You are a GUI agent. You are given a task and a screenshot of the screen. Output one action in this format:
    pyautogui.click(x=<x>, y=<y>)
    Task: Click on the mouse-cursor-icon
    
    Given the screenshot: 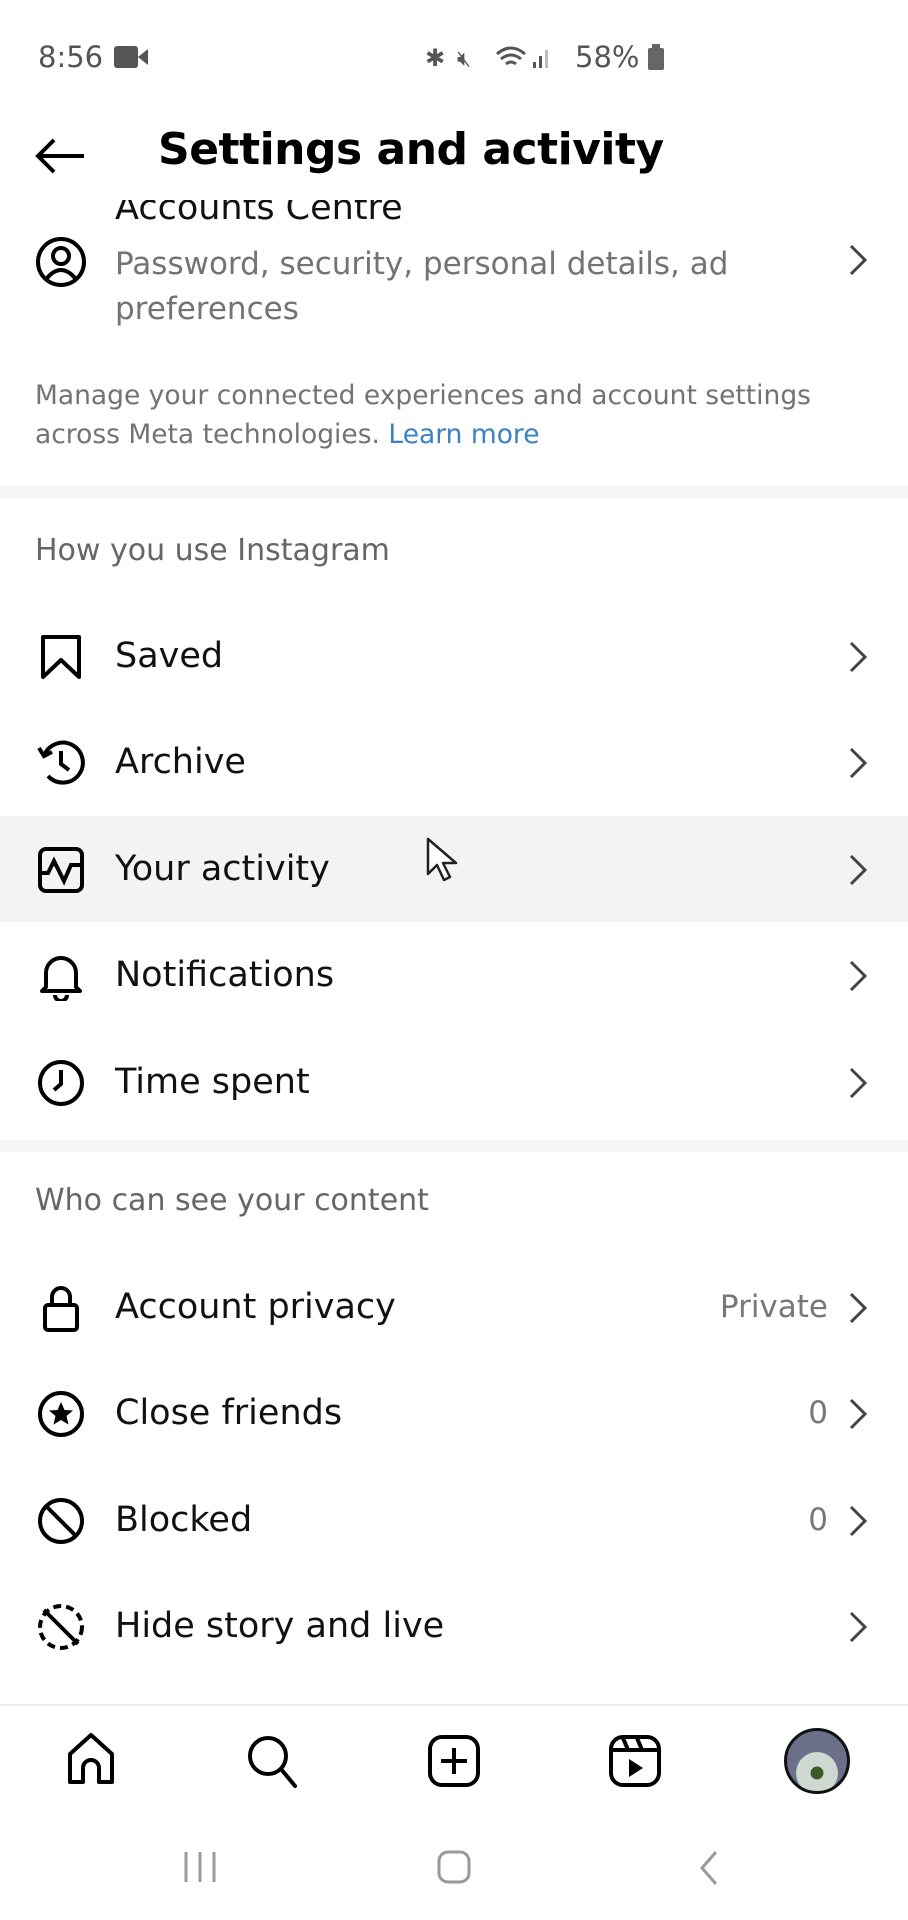 What is the action you would take?
    pyautogui.click(x=442, y=859)
    